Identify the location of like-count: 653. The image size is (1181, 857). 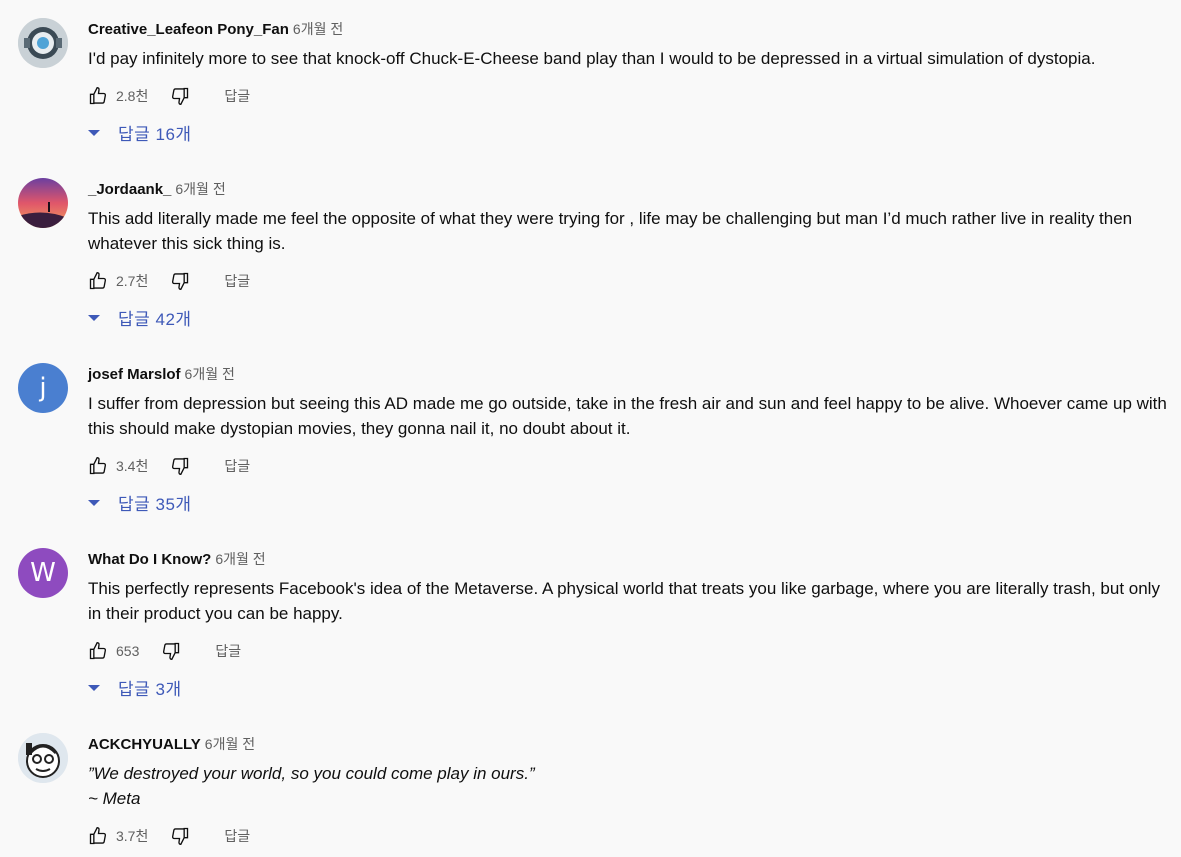
(128, 651).